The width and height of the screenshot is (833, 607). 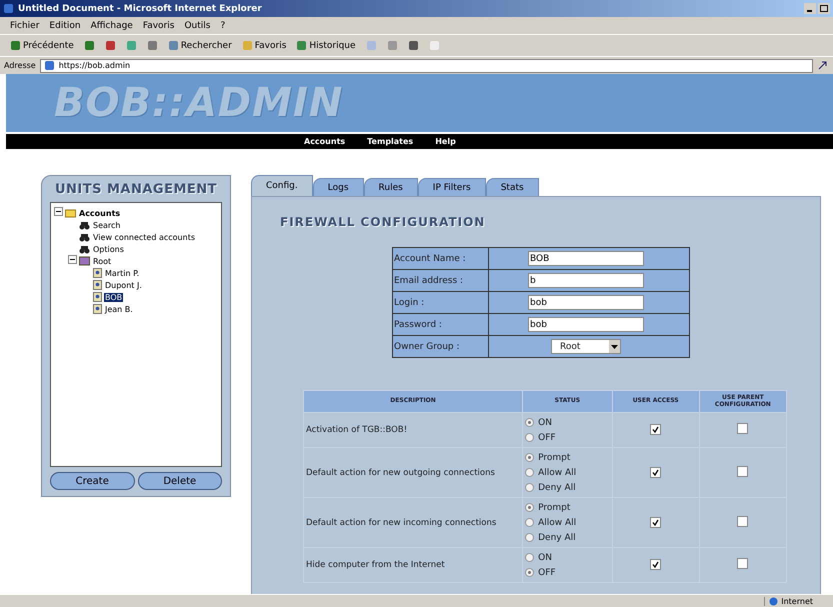 I want to click on table-cell: Default action for new outgoing connections, so click(x=413, y=473).